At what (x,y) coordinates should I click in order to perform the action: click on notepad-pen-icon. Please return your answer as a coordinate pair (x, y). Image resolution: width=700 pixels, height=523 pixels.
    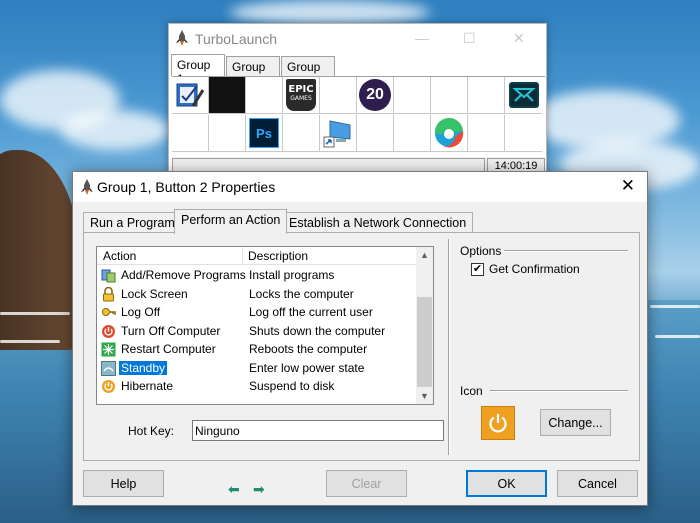
    Looking at the image, I should click on (190, 95).